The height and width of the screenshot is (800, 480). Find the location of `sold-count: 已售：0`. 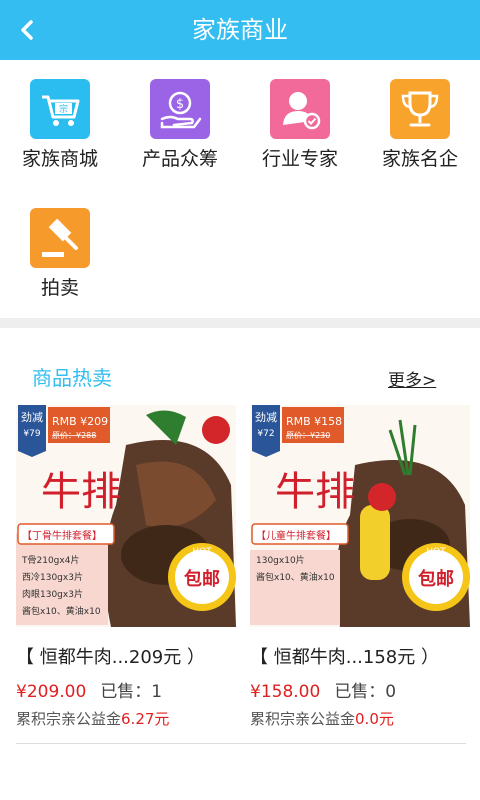

sold-count: 已售：0 is located at coordinates (365, 692).